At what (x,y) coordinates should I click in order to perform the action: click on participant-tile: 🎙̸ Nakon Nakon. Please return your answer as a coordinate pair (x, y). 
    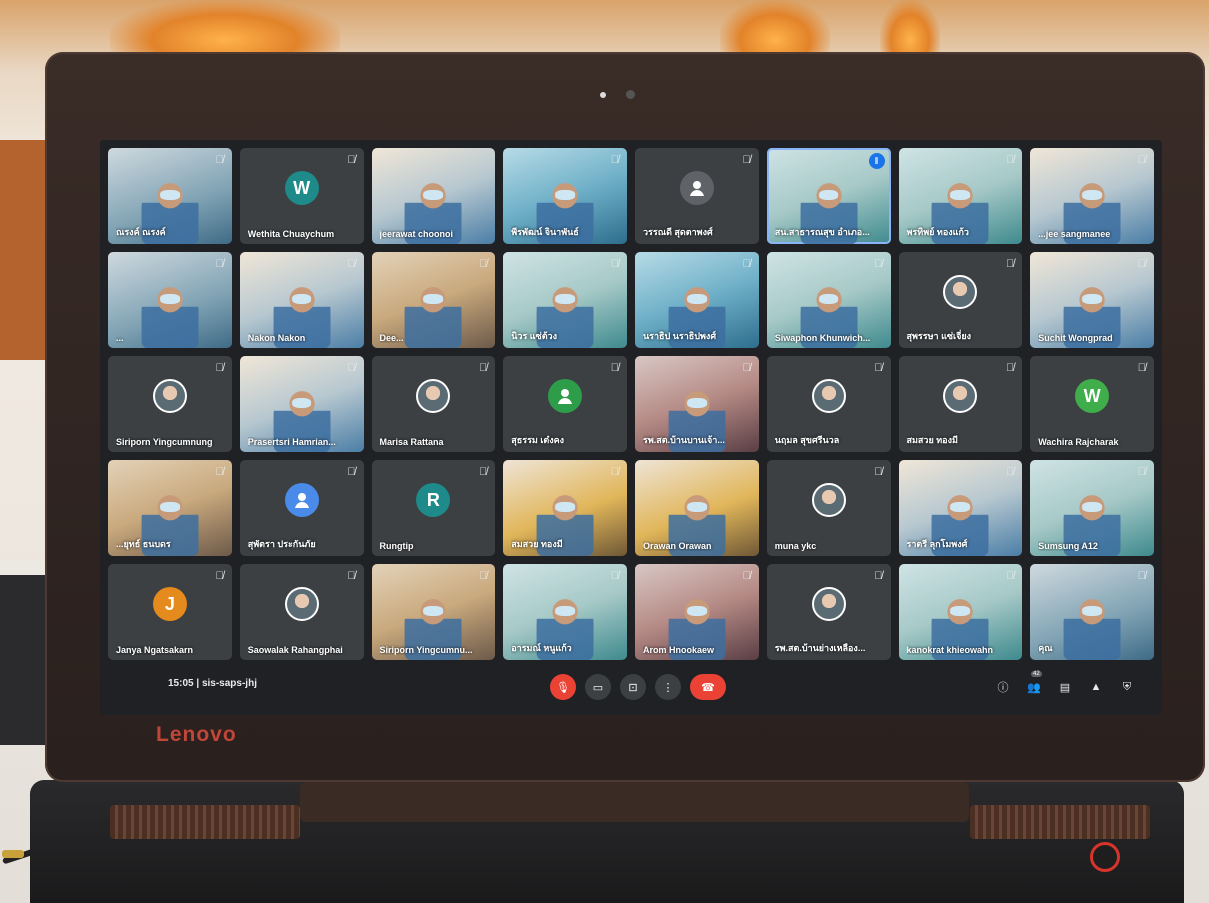
    Looking at the image, I should click on (301, 300).